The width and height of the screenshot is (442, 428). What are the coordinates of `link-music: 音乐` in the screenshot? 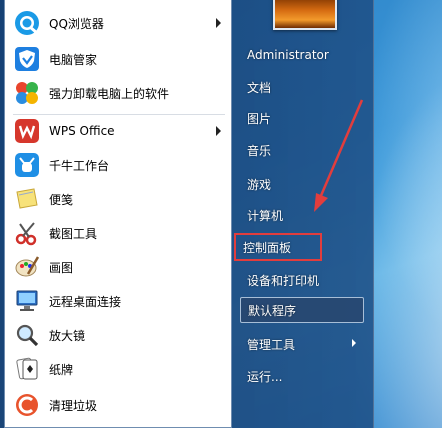 It's located at (302, 150).